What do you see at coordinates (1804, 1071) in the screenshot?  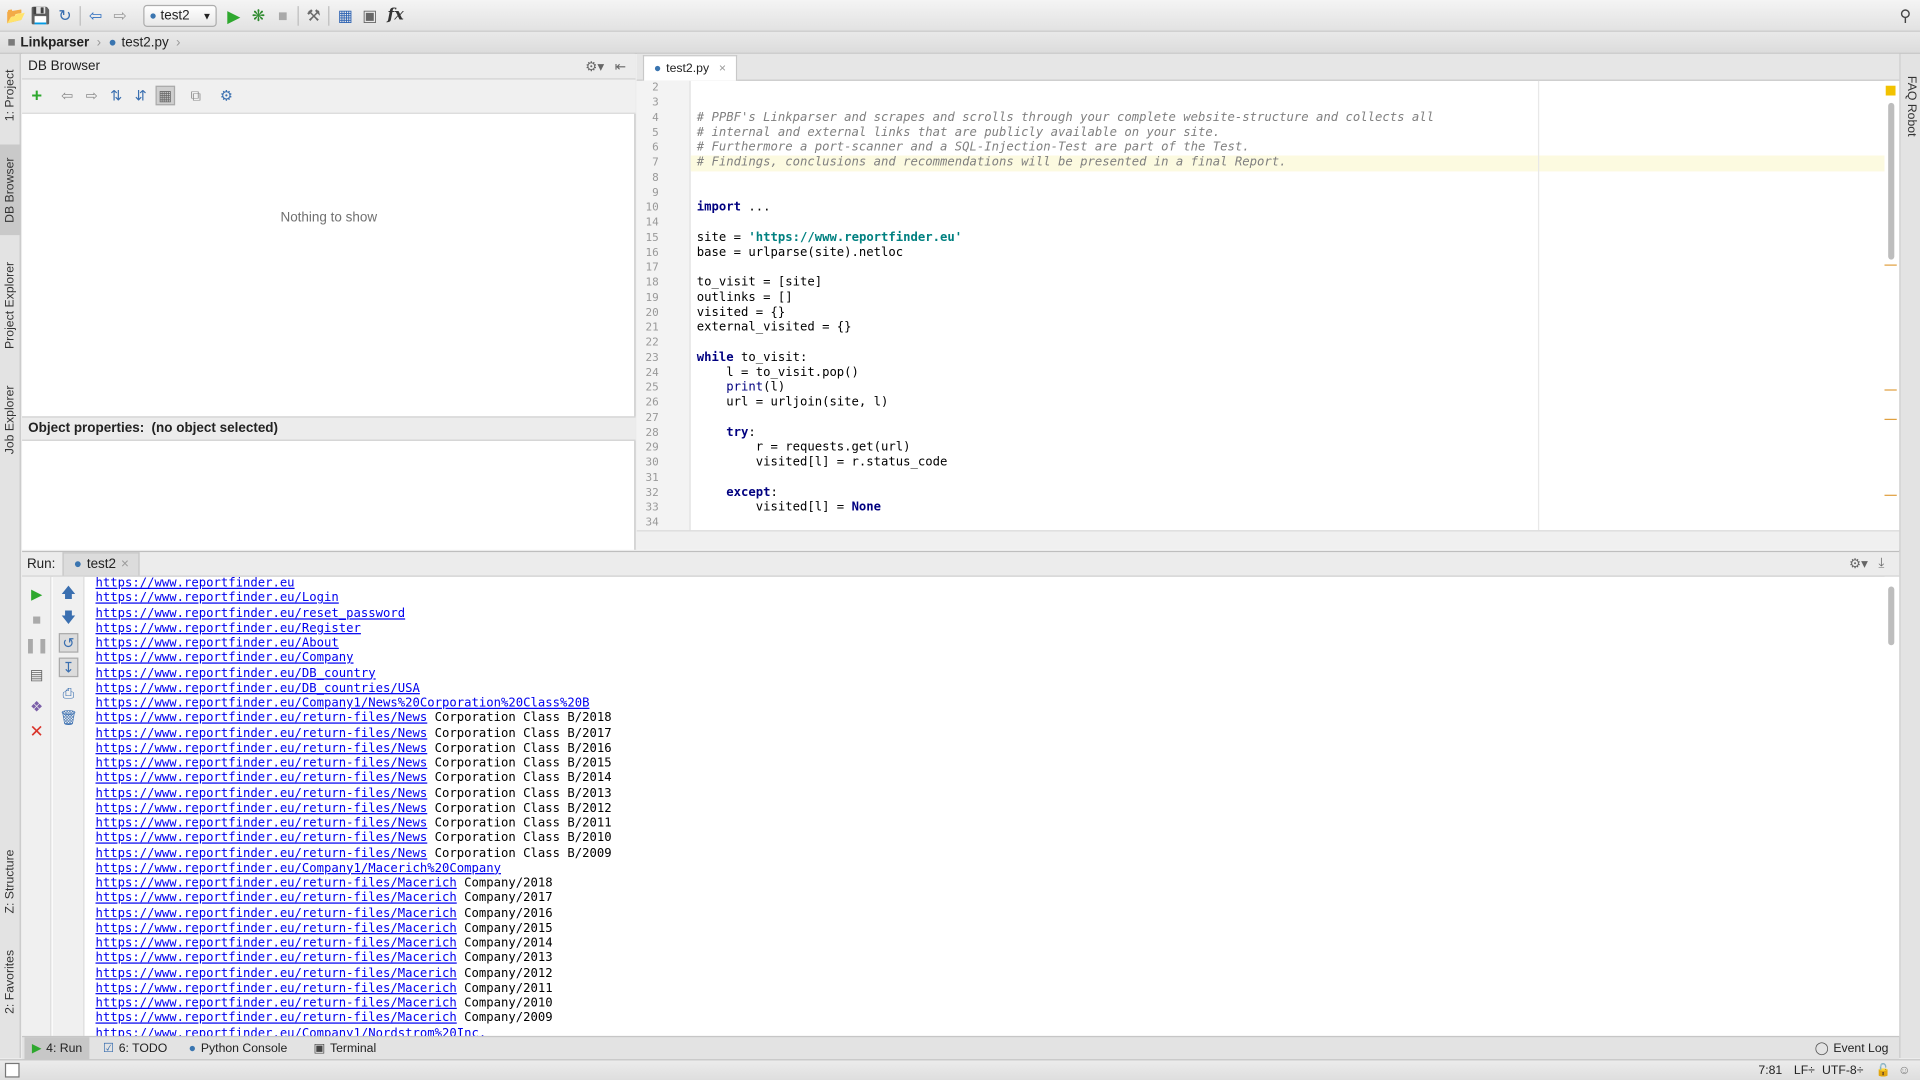 I see `line-separator-selector: LF÷` at bounding box center [1804, 1071].